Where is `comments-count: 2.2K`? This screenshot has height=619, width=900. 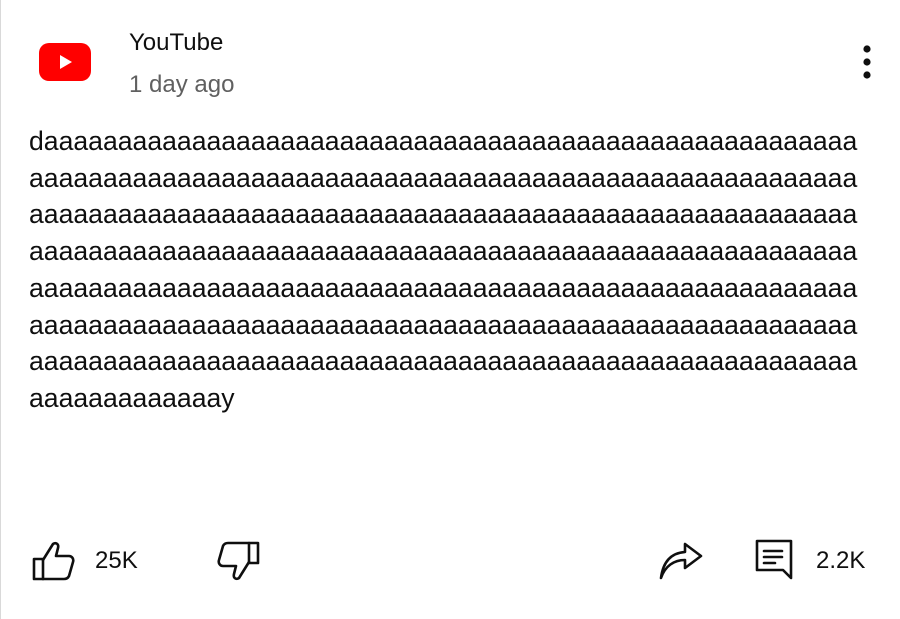
comments-count: 2.2K is located at coordinates (841, 560).